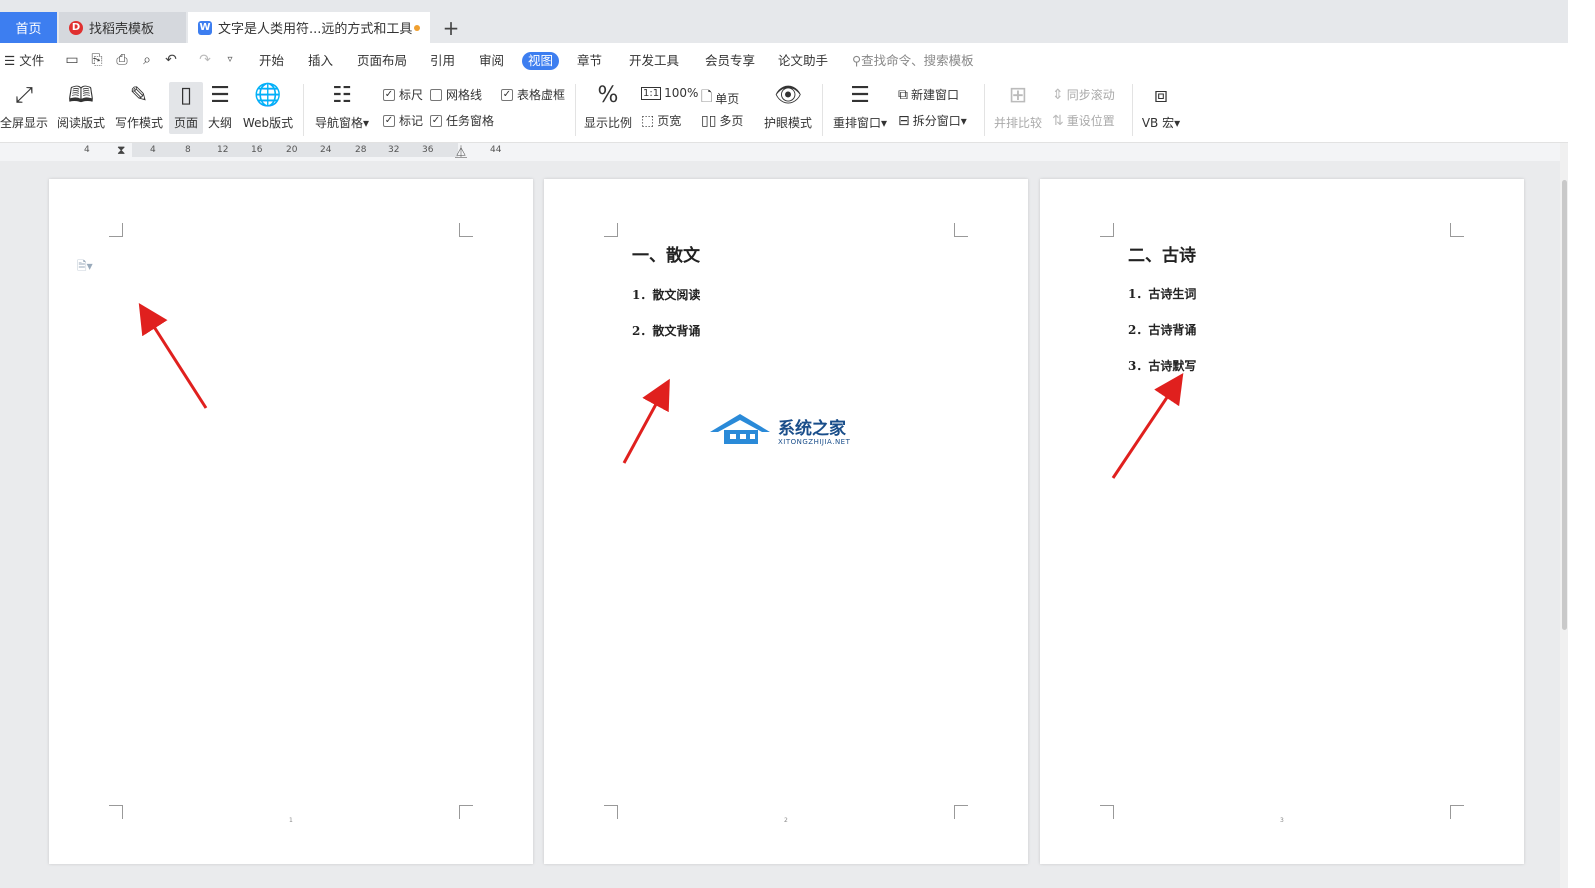  I want to click on ruler-tick: 4, so click(153, 150).